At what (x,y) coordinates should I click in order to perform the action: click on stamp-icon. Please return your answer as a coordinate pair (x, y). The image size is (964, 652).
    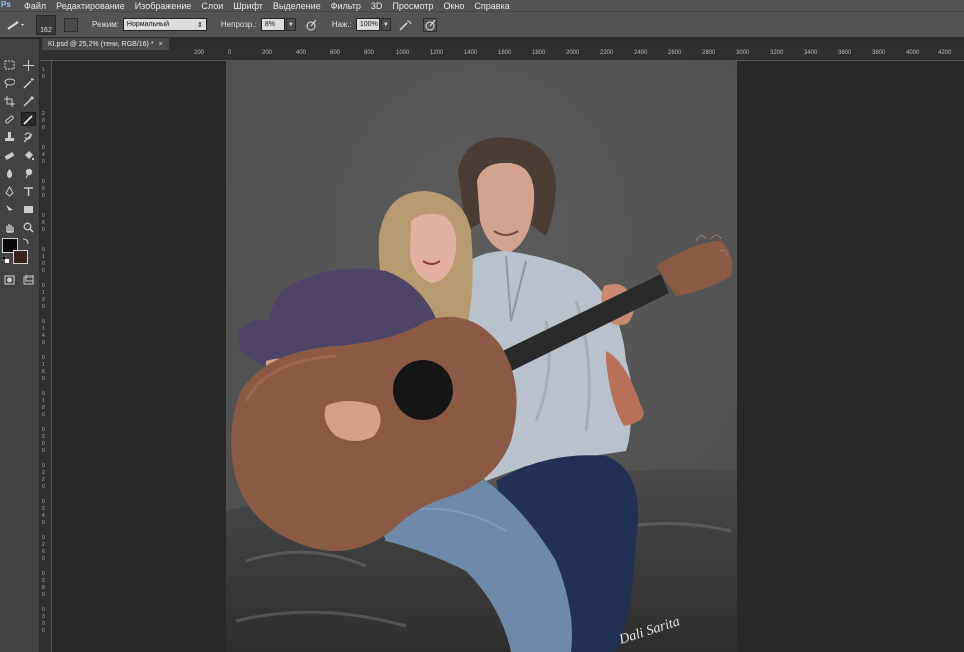
    Looking at the image, I should click on (9, 136).